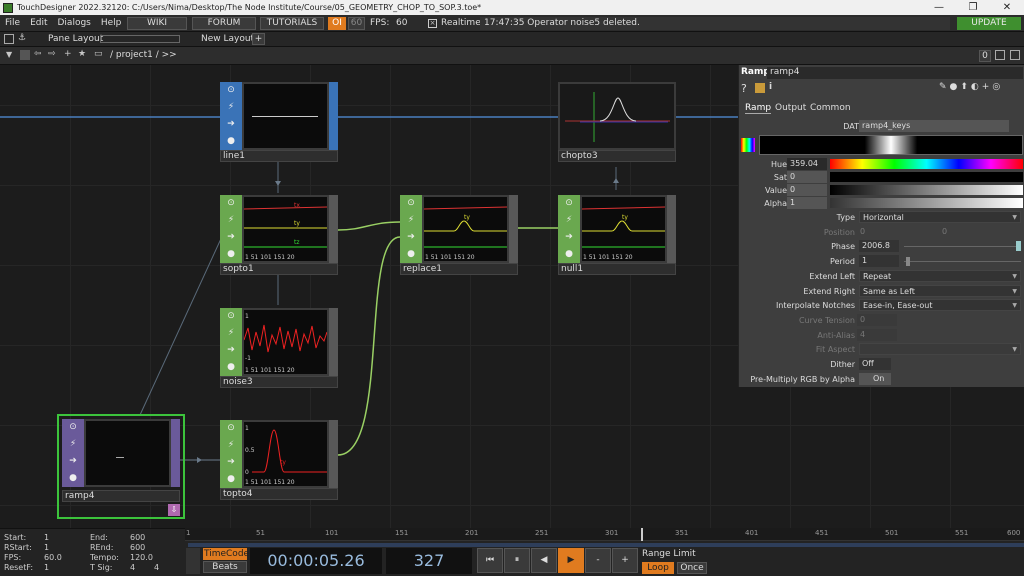  What do you see at coordinates (939, 7) in the screenshot?
I see `minimize-button: —` at bounding box center [939, 7].